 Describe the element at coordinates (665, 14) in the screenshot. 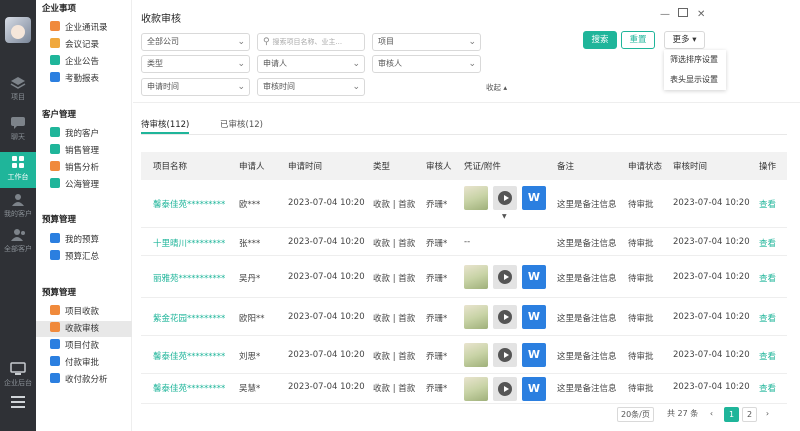

I see `minimize-icon: —` at that location.